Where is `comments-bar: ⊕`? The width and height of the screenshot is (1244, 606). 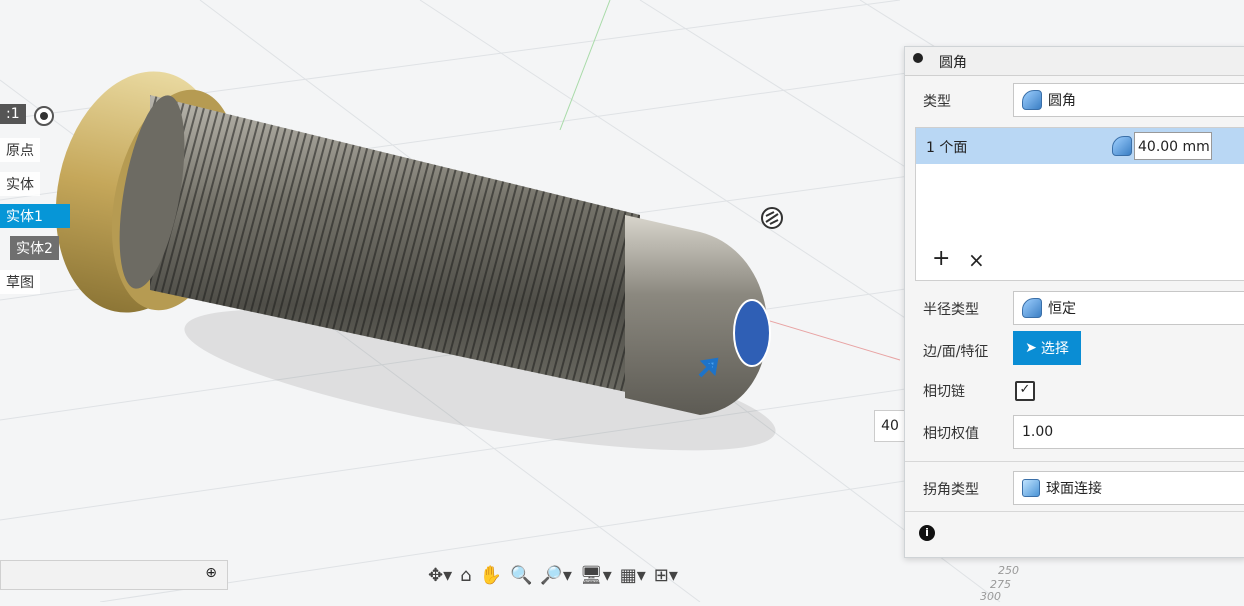
comments-bar: ⊕ is located at coordinates (114, 575).